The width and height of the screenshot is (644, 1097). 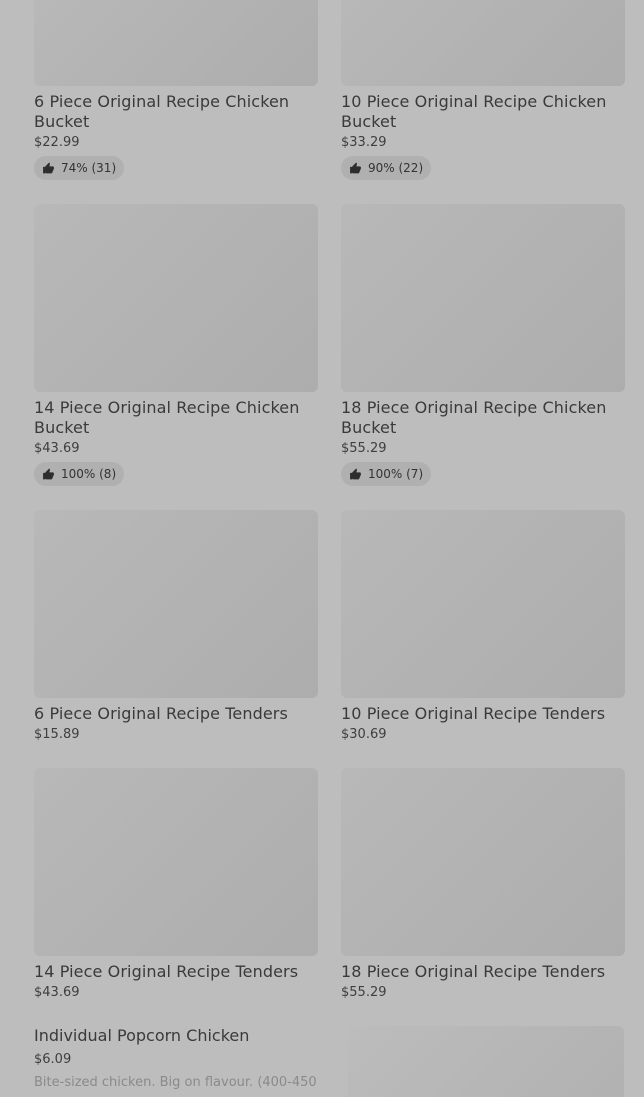 I want to click on item-title: 18 Piece Original Recipe Tenders, so click(x=473, y=971).